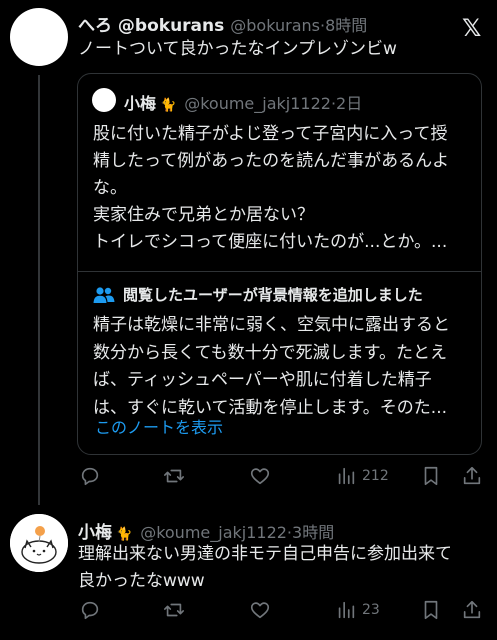 The height and width of the screenshot is (640, 497). Describe the element at coordinates (371, 610) in the screenshot. I see `views-count: 23` at that location.